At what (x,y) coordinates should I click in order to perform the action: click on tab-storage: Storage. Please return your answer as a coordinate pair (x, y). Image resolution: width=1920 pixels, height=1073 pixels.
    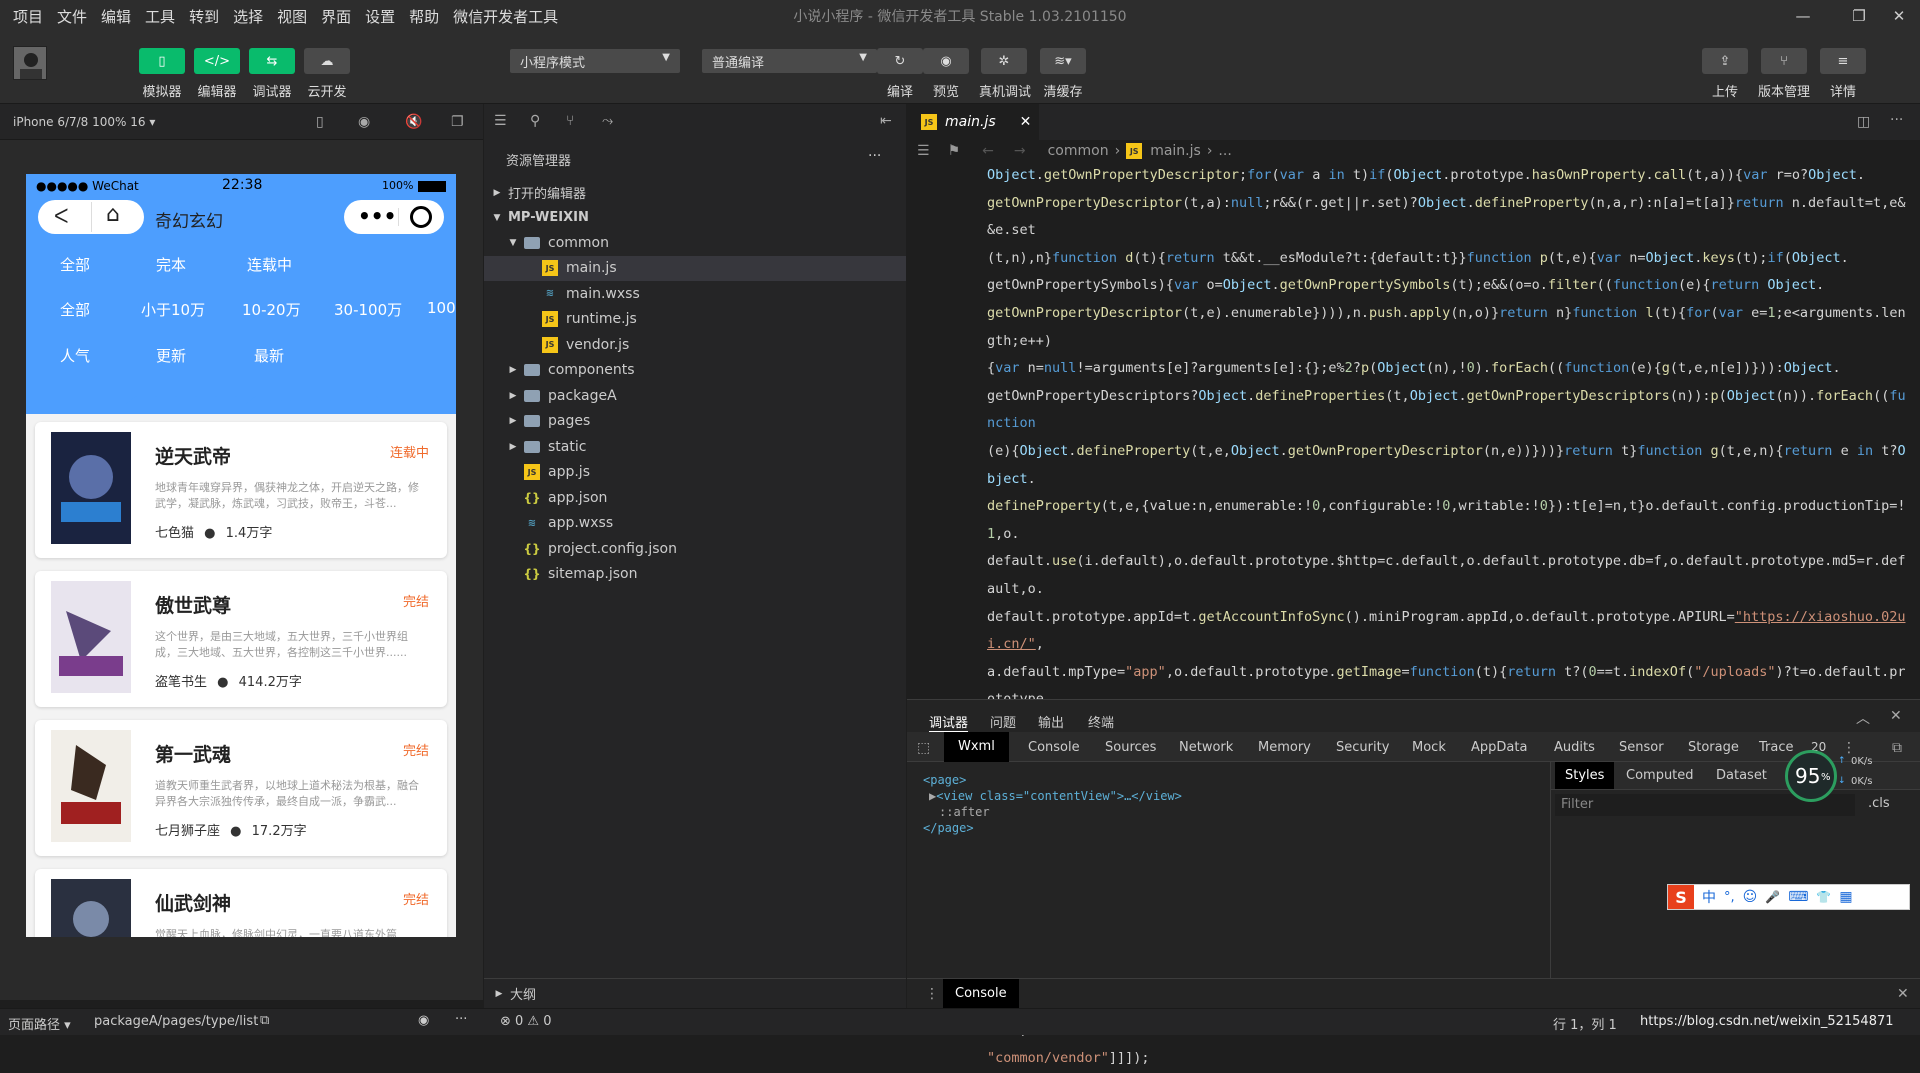
    Looking at the image, I should click on (1713, 747).